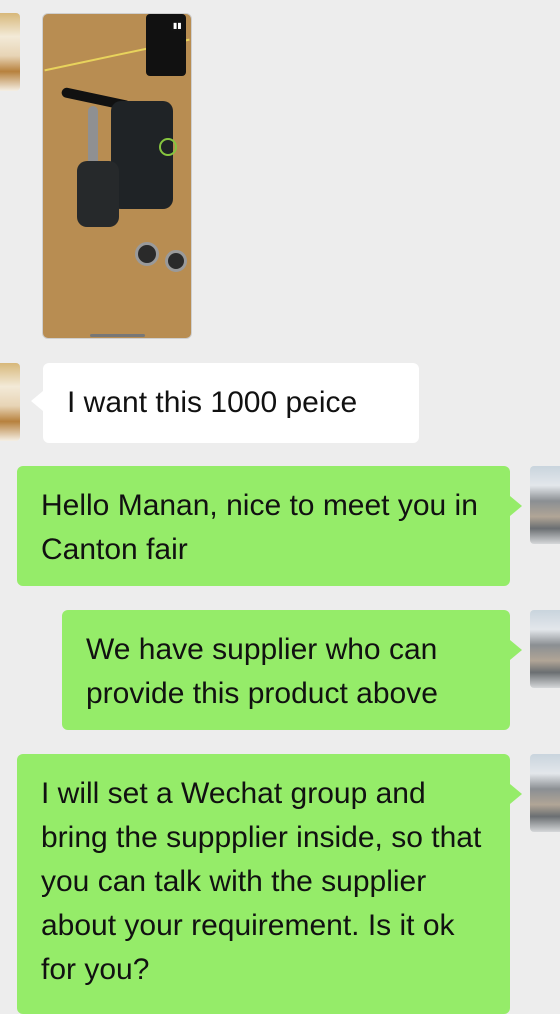 The width and height of the screenshot is (560, 1014). I want to click on black-bag, so click(98, 194).